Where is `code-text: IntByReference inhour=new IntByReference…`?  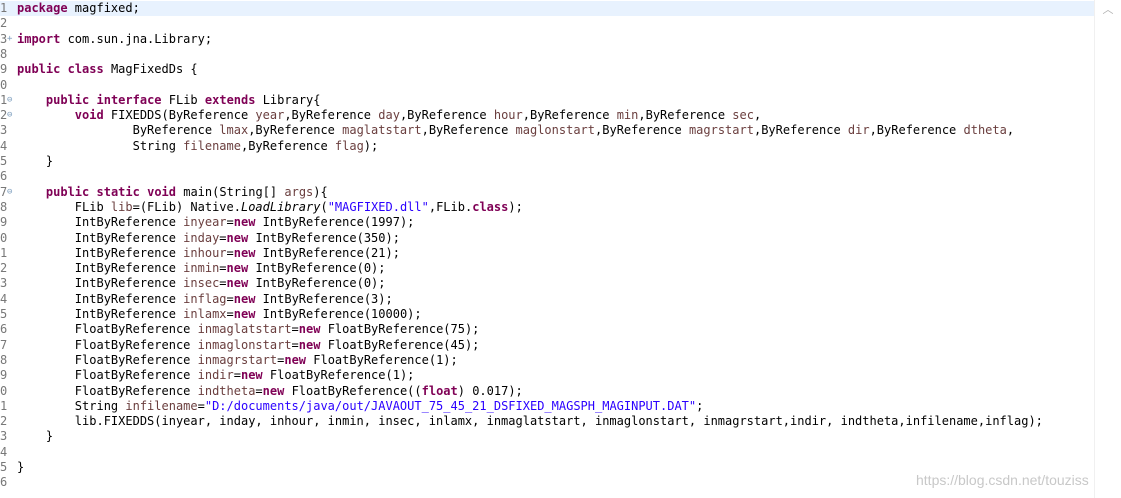
code-text: IntByReference inhour=new IntByReference… is located at coordinates (208, 253).